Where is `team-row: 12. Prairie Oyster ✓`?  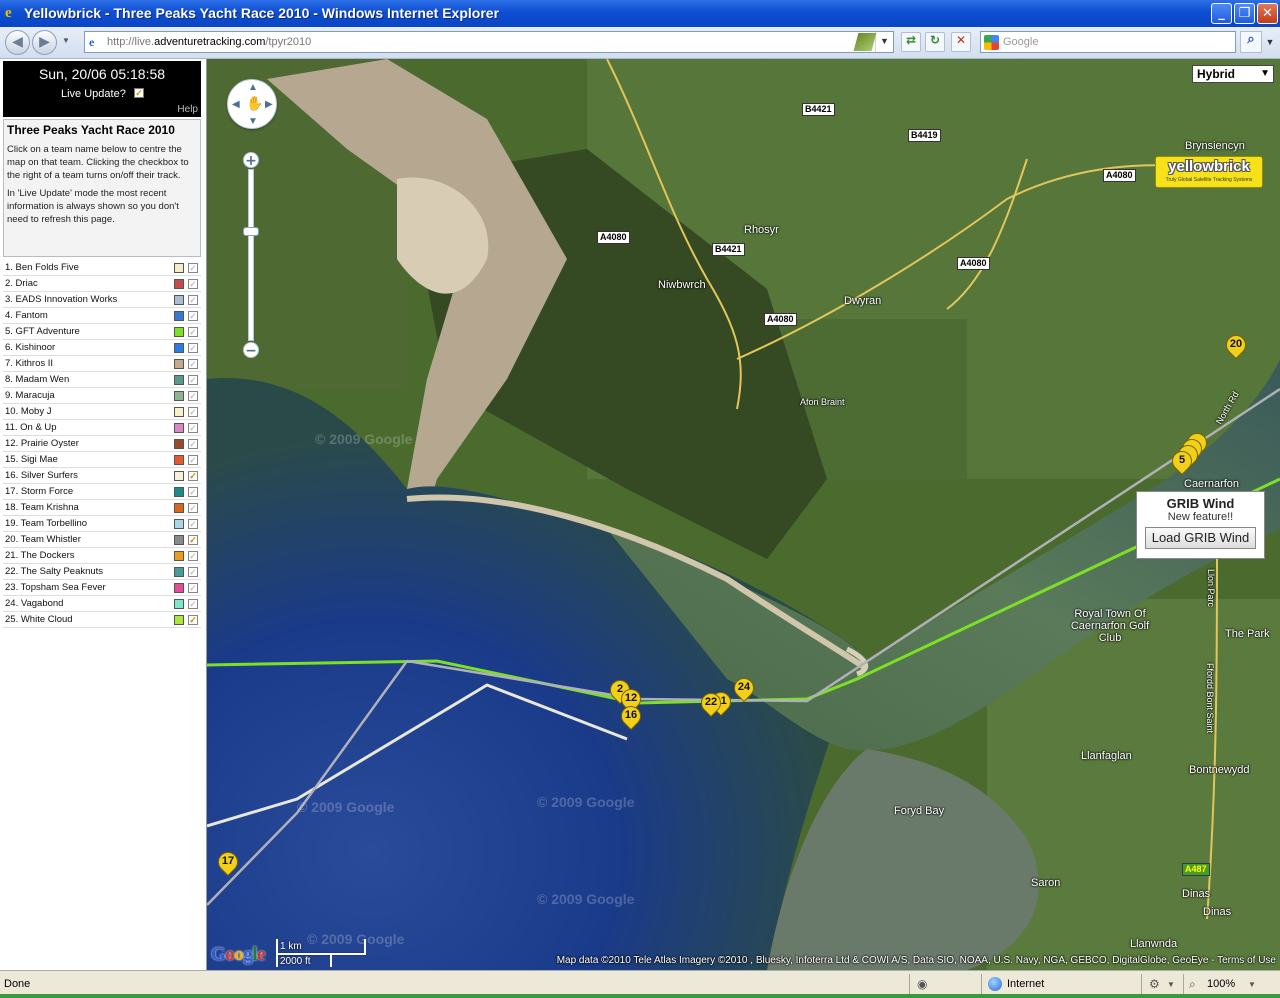 team-row: 12. Prairie Oyster ✓ is located at coordinates (102, 444).